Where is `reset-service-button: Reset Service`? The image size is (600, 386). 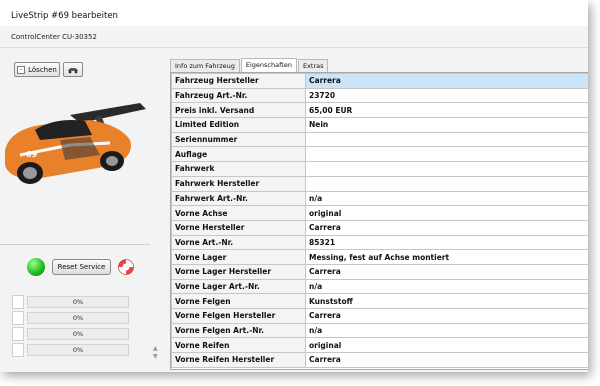
reset-service-button: Reset Service is located at coordinates (81, 267).